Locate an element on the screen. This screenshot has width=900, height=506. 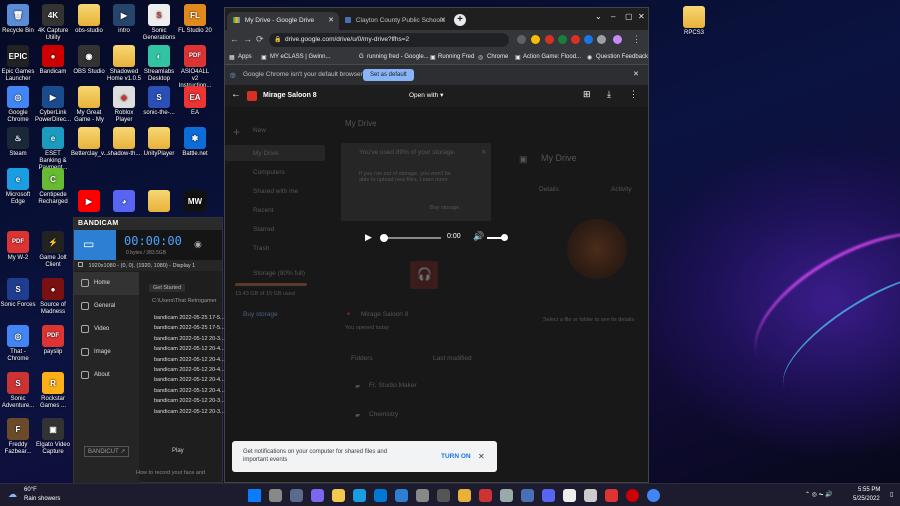
reload-icon: ⟳ is located at coordinates (260, 39).